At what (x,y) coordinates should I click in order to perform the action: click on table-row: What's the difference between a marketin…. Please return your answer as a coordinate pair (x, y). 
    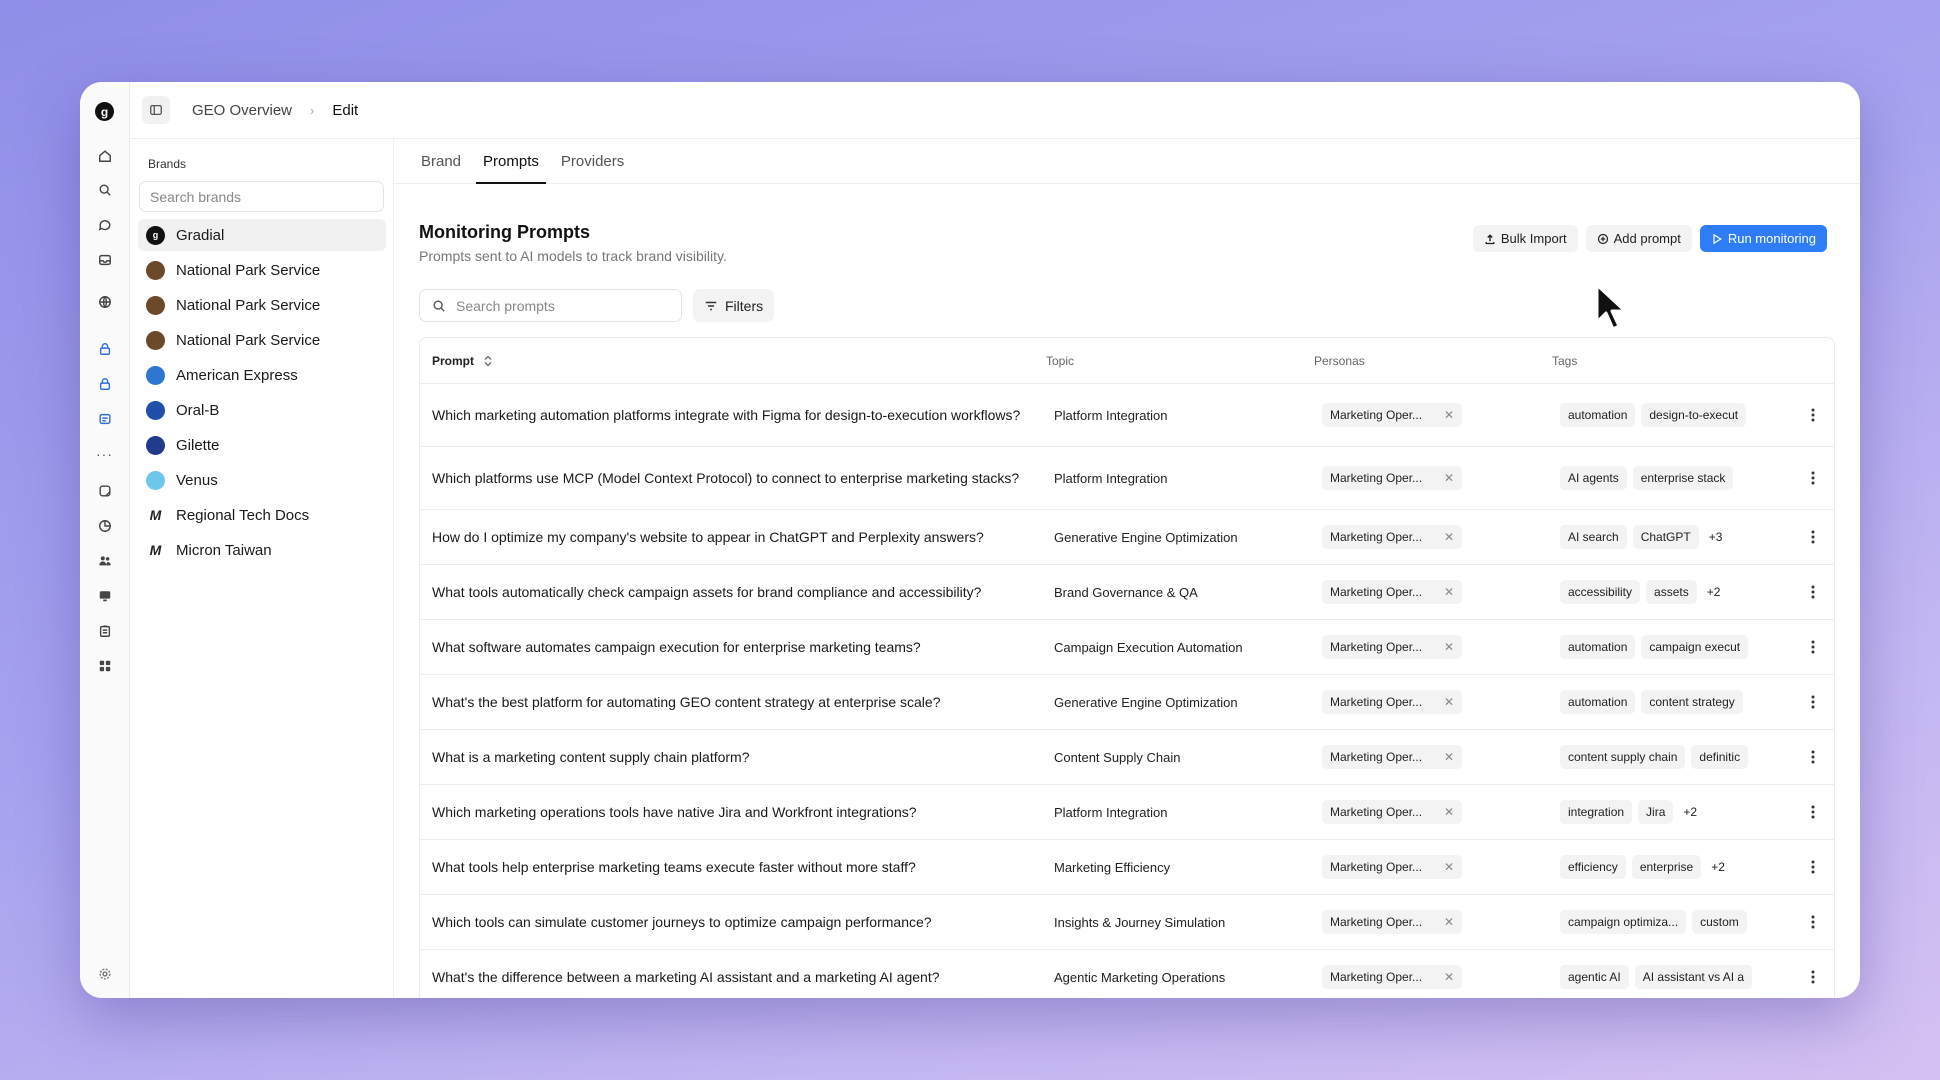
    Looking at the image, I should click on (1127, 974).